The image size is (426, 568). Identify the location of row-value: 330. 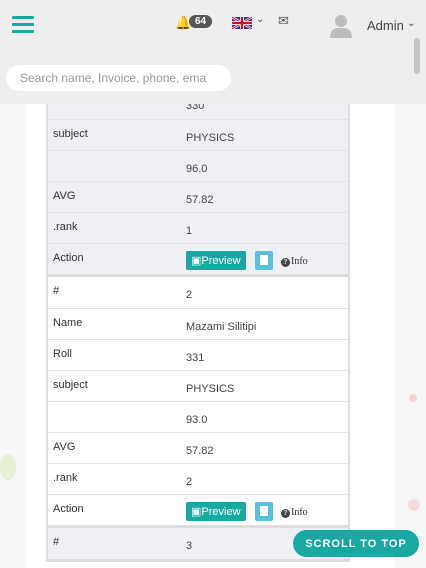
(195, 108).